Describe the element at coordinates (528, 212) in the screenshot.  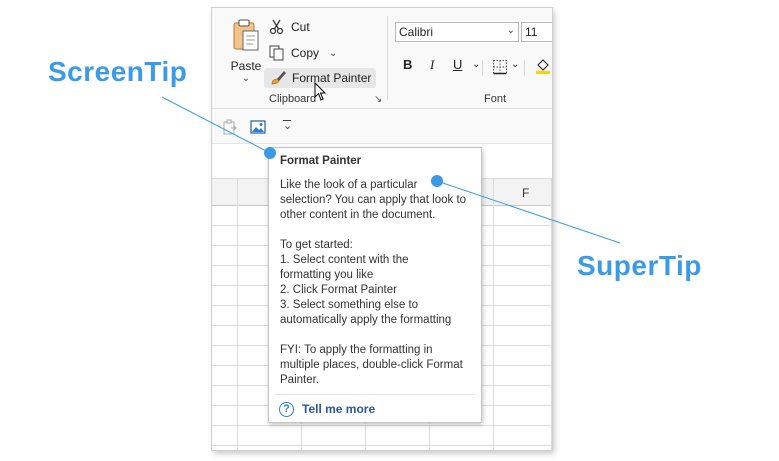
I see `supertip-leader-line` at that location.